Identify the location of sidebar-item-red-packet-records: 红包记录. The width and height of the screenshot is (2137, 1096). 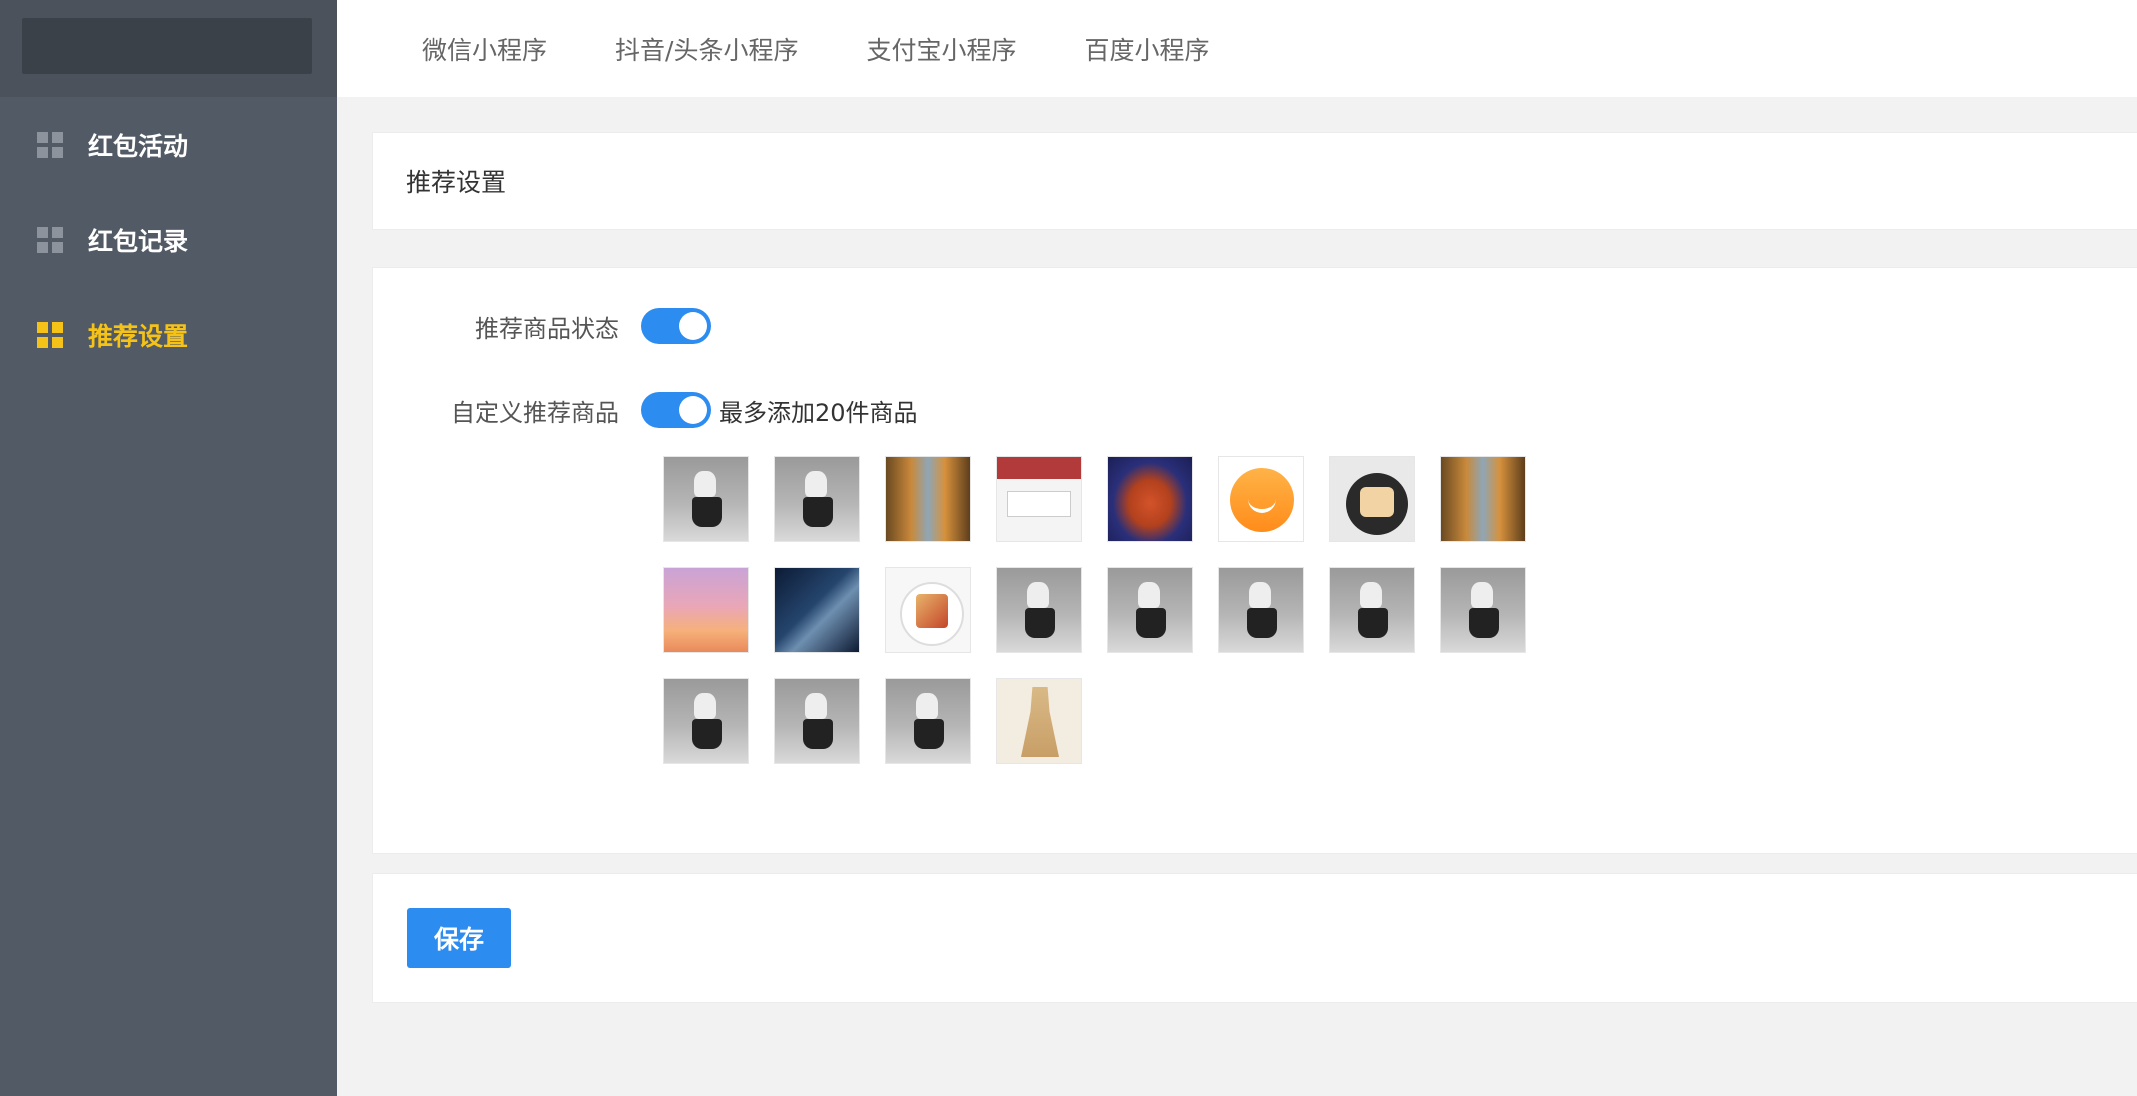
(168, 239).